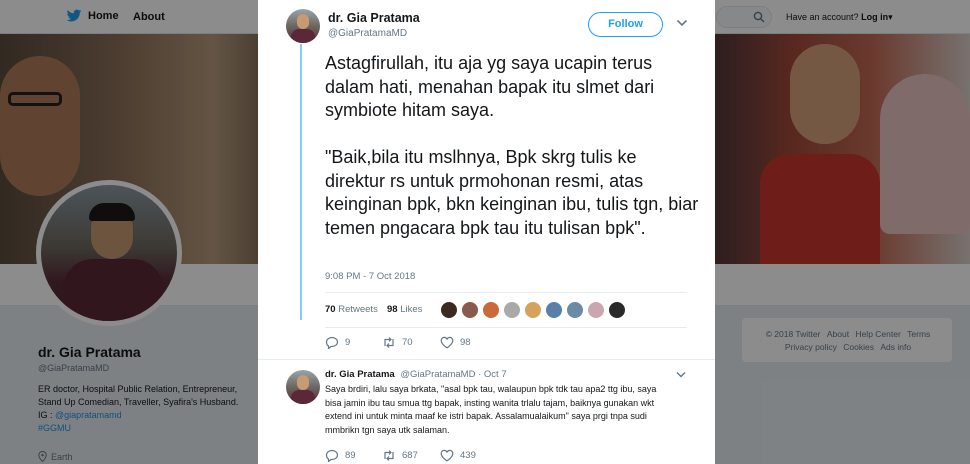 Image resolution: width=970 pixels, height=464 pixels. I want to click on like-action-count: 98, so click(465, 342).